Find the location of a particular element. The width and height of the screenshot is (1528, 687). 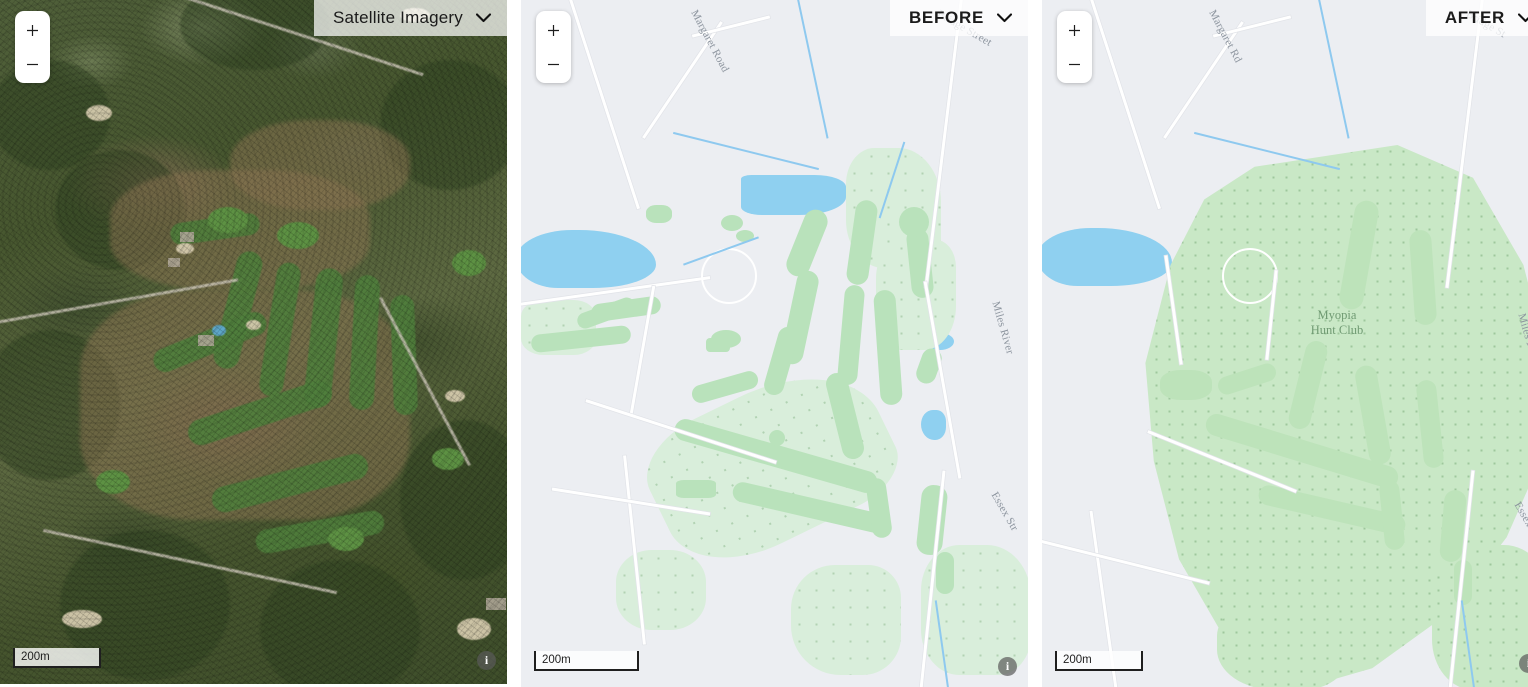

info-button-satellite: i is located at coordinates (486, 660).